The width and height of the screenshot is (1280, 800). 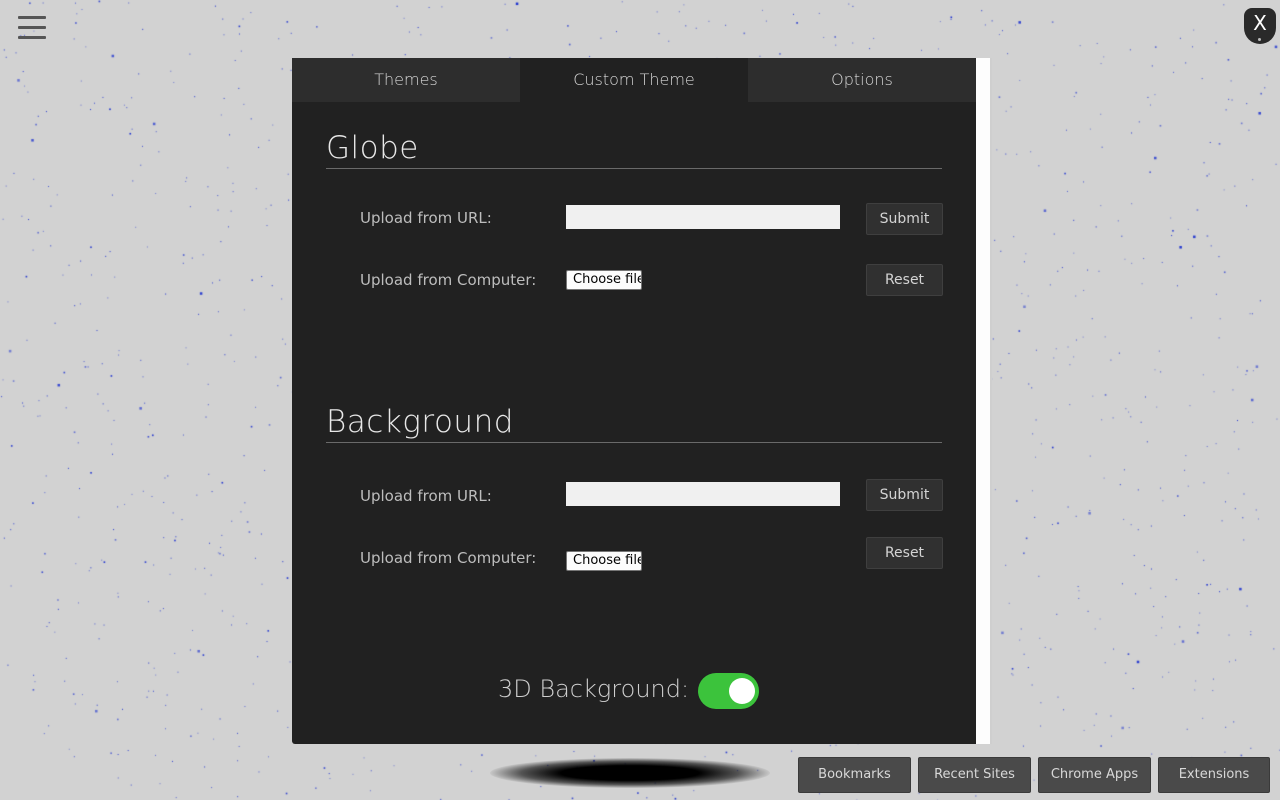 I want to click on 3d-background-label: 3D Background:, so click(x=594, y=689).